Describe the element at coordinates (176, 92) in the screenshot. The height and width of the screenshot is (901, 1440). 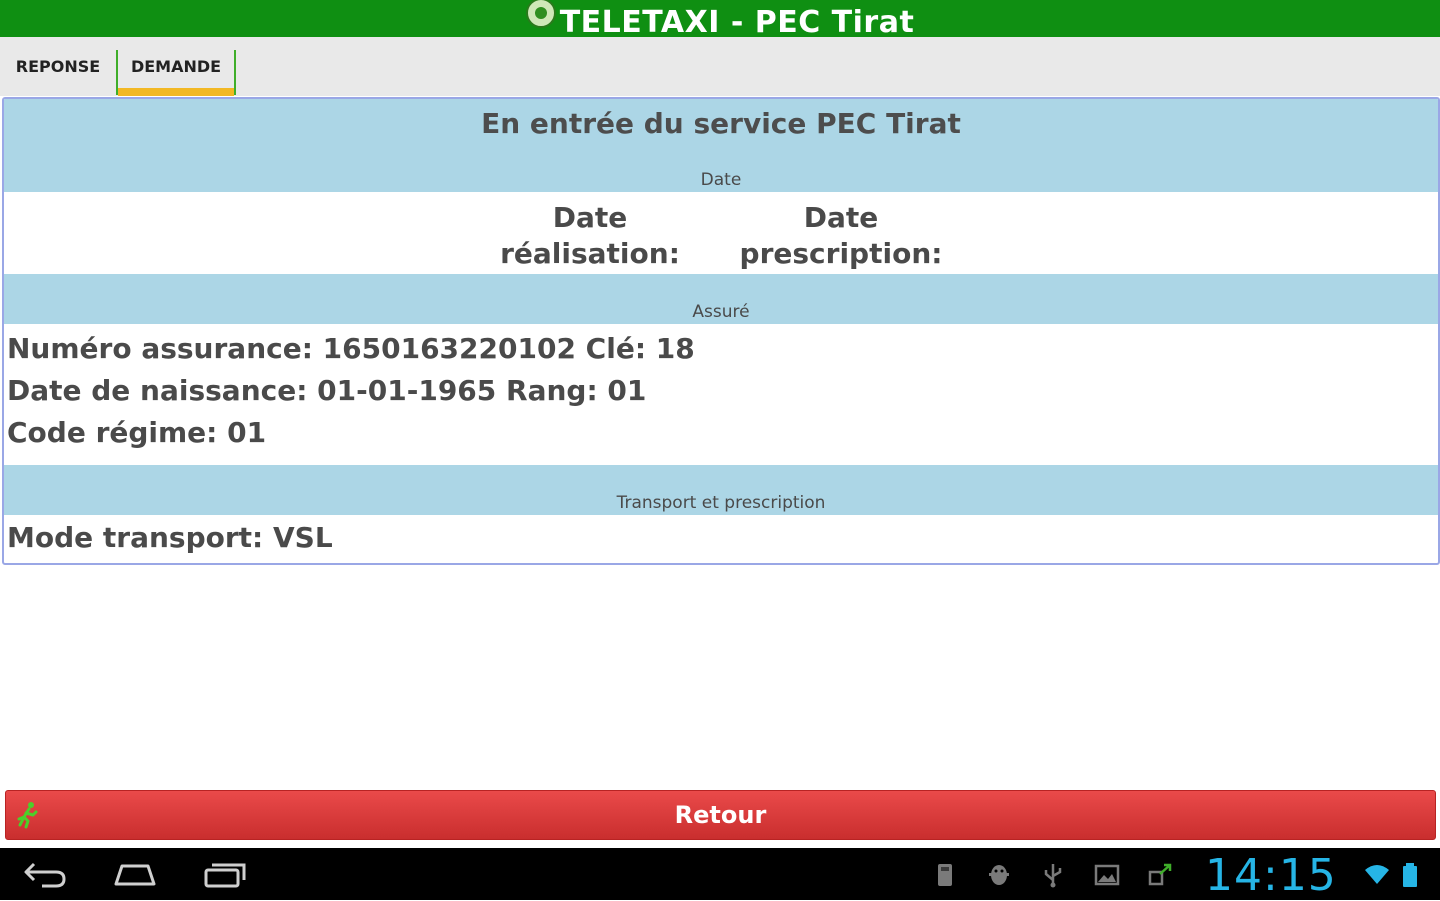
I see `active-tab-indicator` at that location.